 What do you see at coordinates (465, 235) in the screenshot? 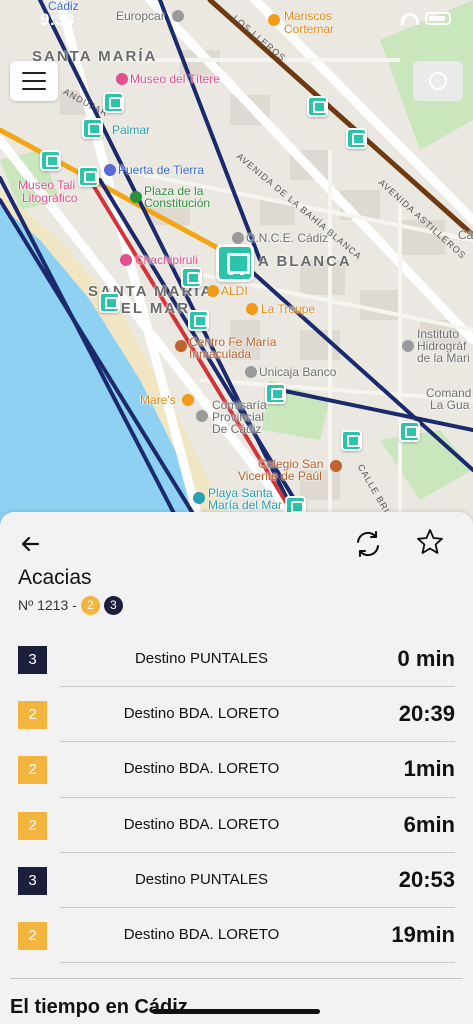
I see `poi-cadiz-right: Cádiz` at bounding box center [465, 235].